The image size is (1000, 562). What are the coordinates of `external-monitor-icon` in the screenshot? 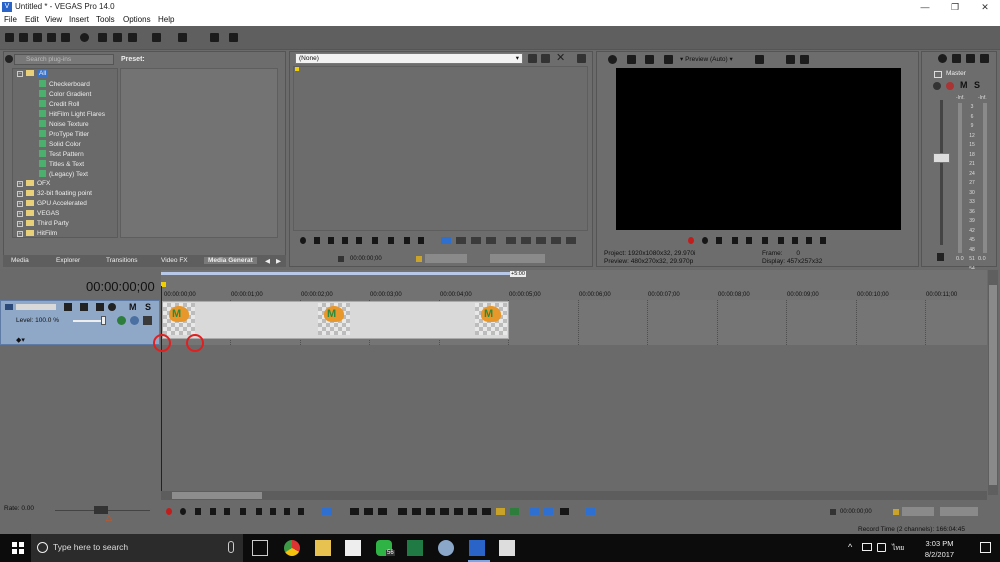 It's located at (631, 59).